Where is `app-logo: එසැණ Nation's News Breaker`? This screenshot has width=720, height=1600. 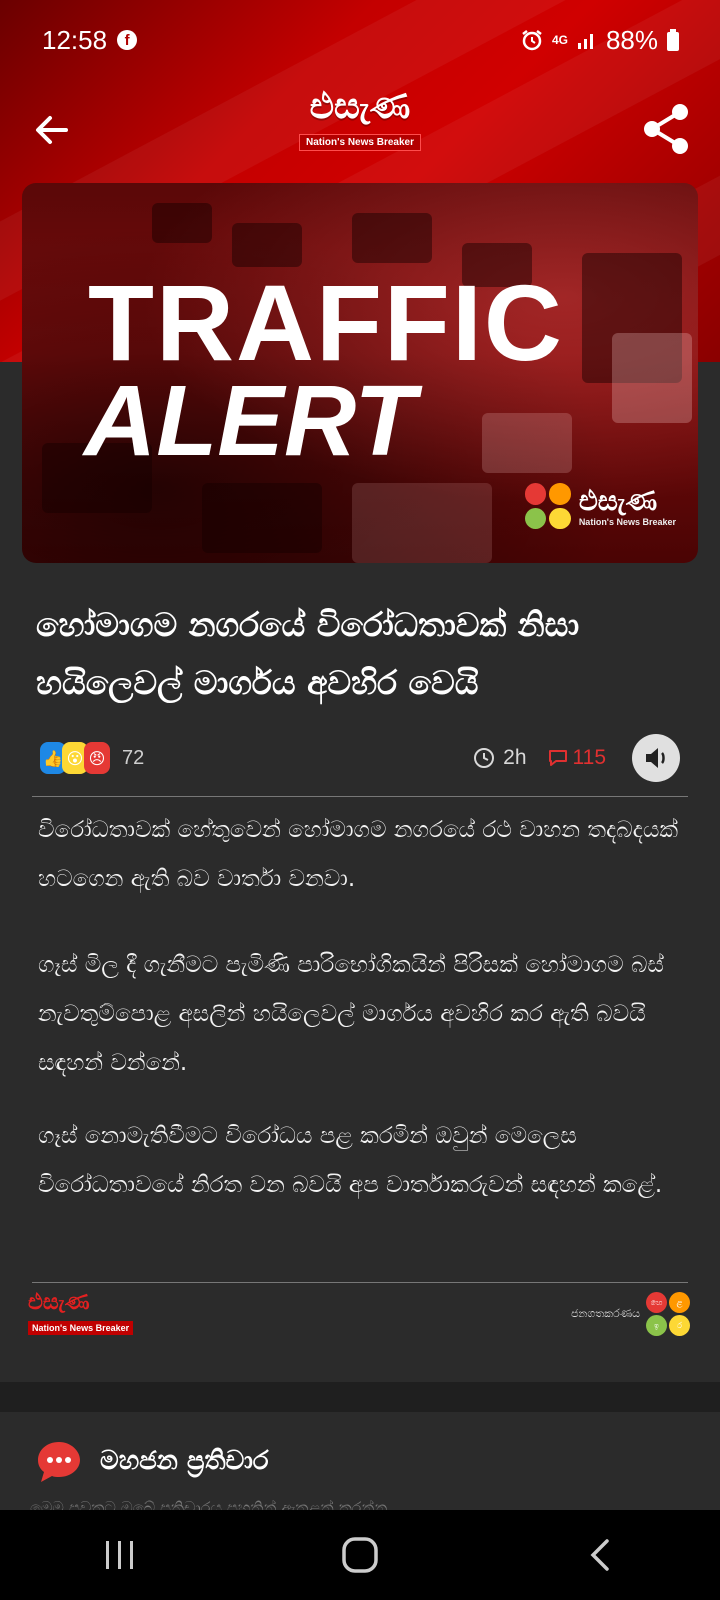 app-logo: එසැණ Nation's News Breaker is located at coordinates (360, 117).